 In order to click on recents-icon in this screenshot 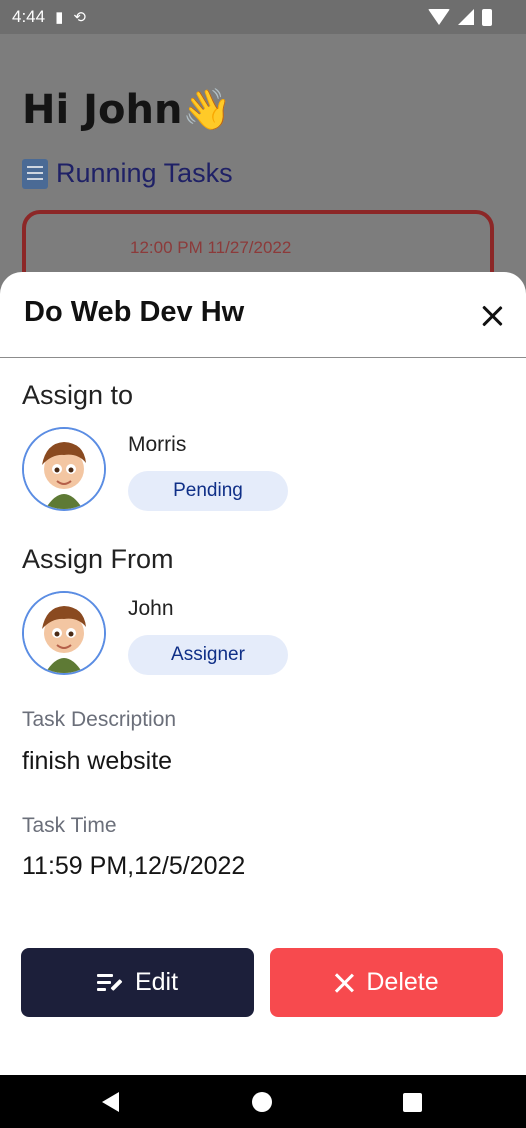, I will do `click(412, 1102)`.